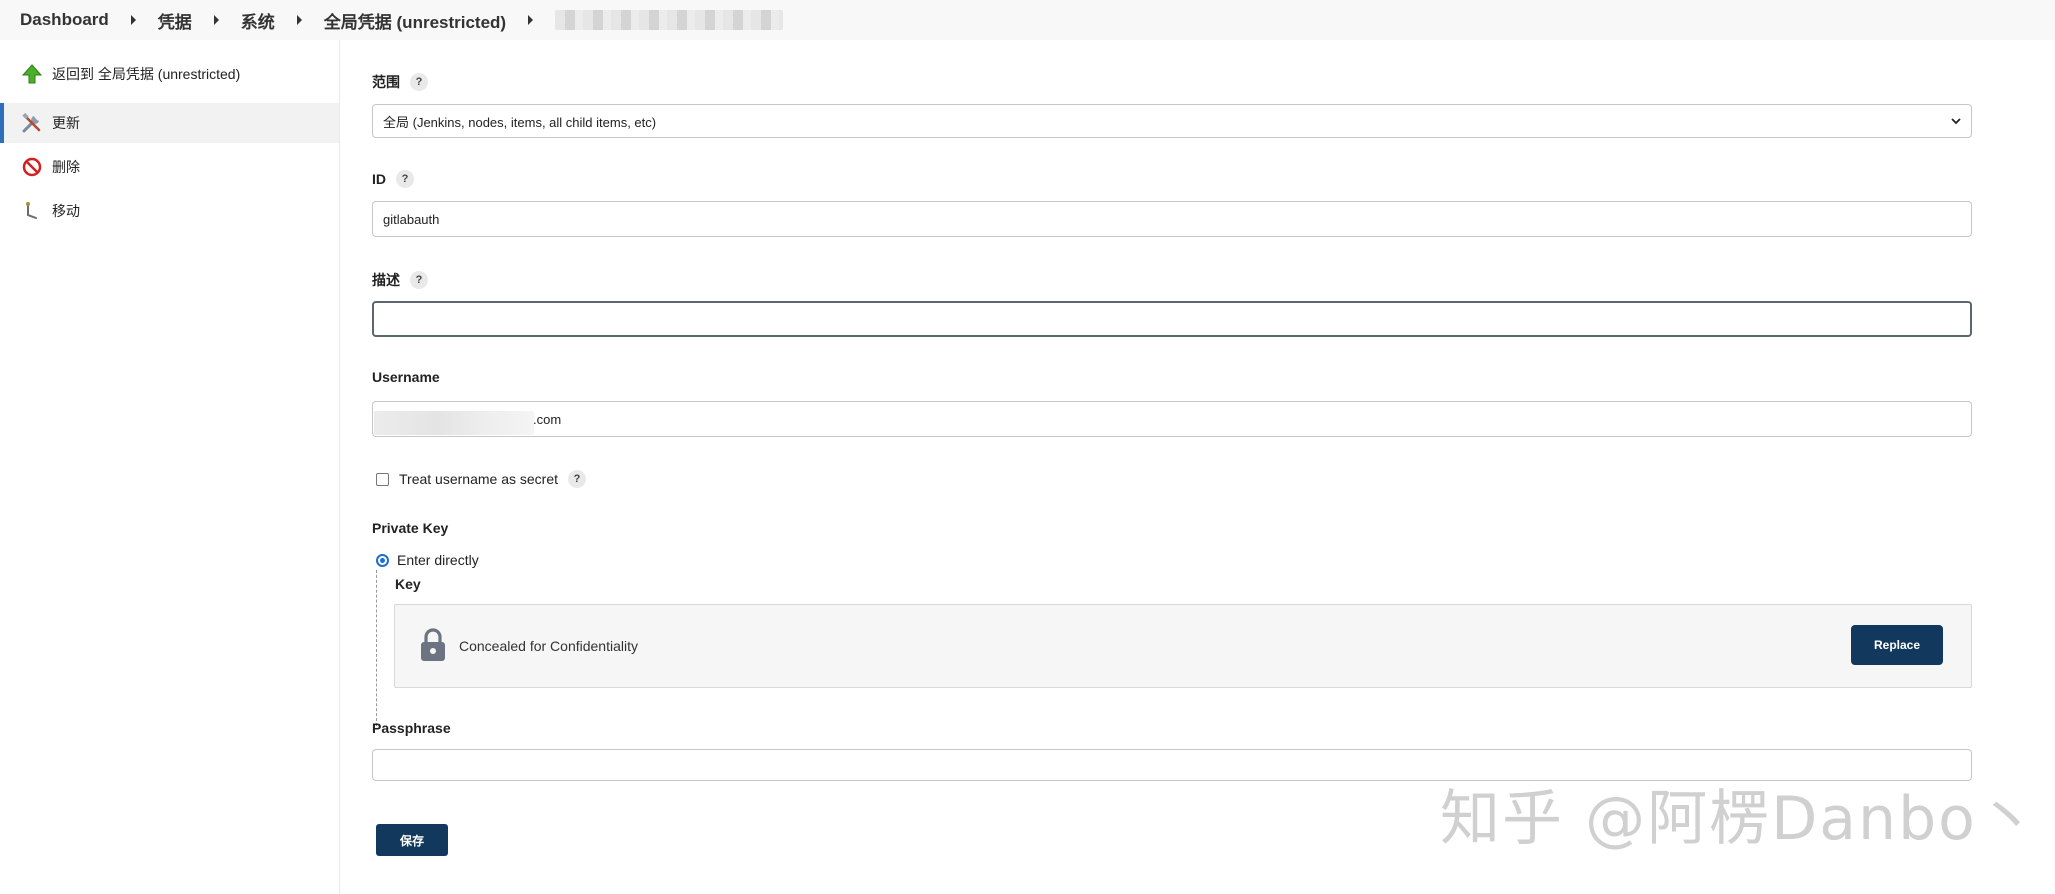 The height and width of the screenshot is (894, 2055). What do you see at coordinates (1172, 319) in the screenshot?
I see `description-input` at bounding box center [1172, 319].